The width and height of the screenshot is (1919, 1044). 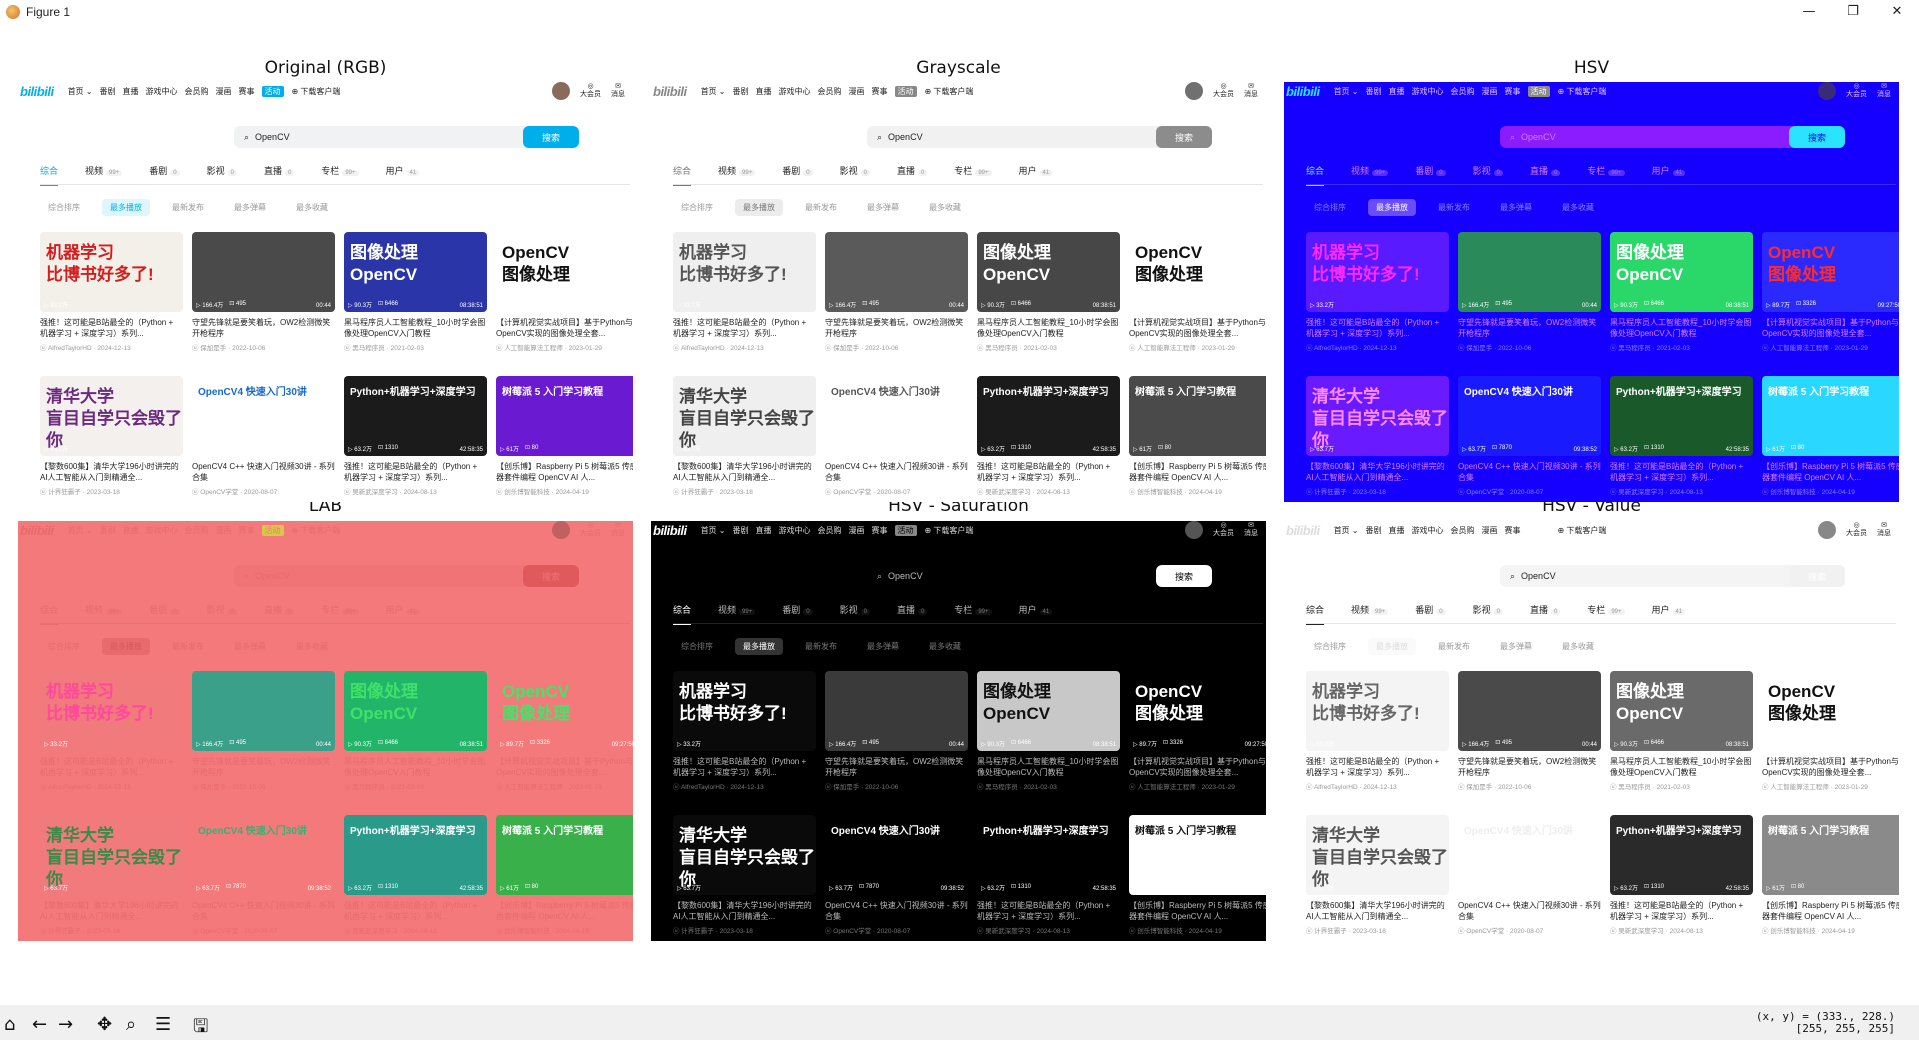 What do you see at coordinates (111, 711) in the screenshot?
I see `video-thumbnail: 机器学习 比博书好多了! ▷ 33.2万` at bounding box center [111, 711].